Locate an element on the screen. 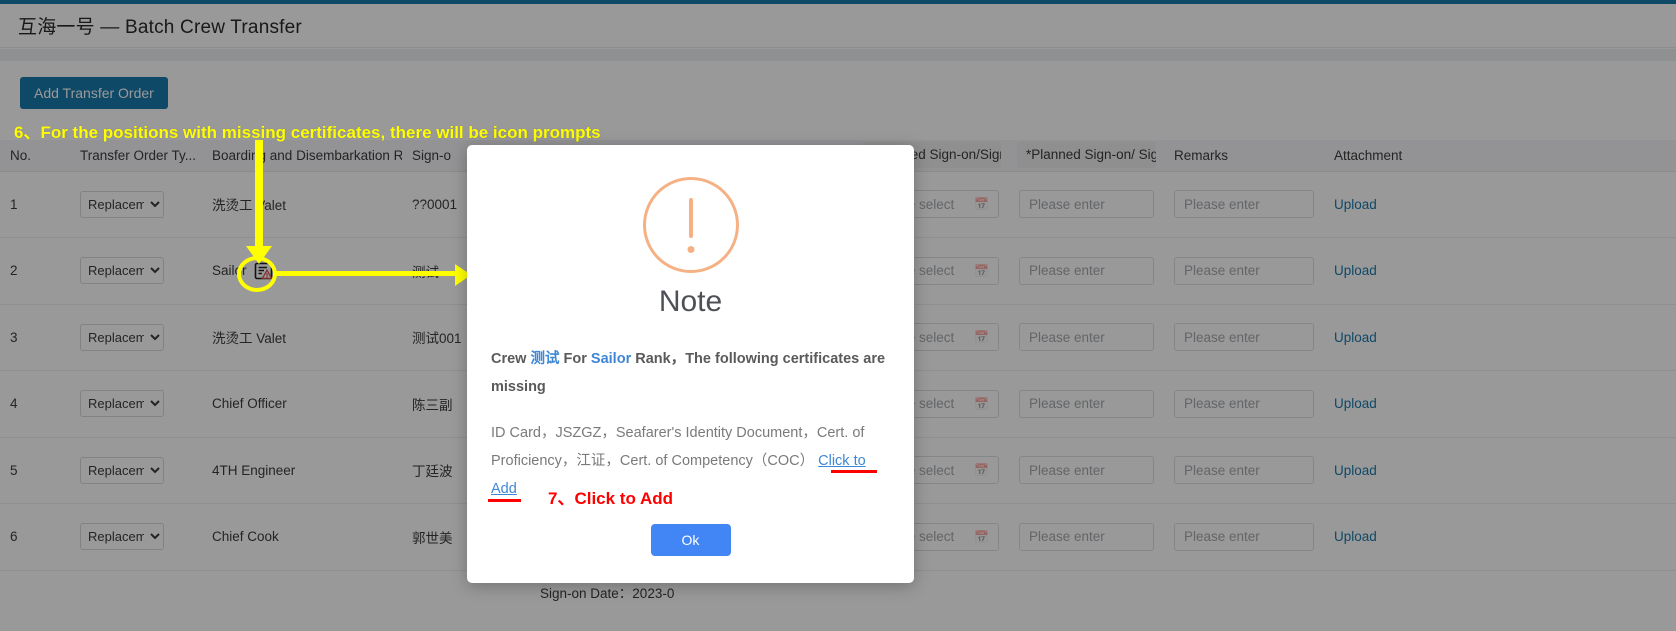 The width and height of the screenshot is (1676, 631). rank-name: Sailor is located at coordinates (611, 359).